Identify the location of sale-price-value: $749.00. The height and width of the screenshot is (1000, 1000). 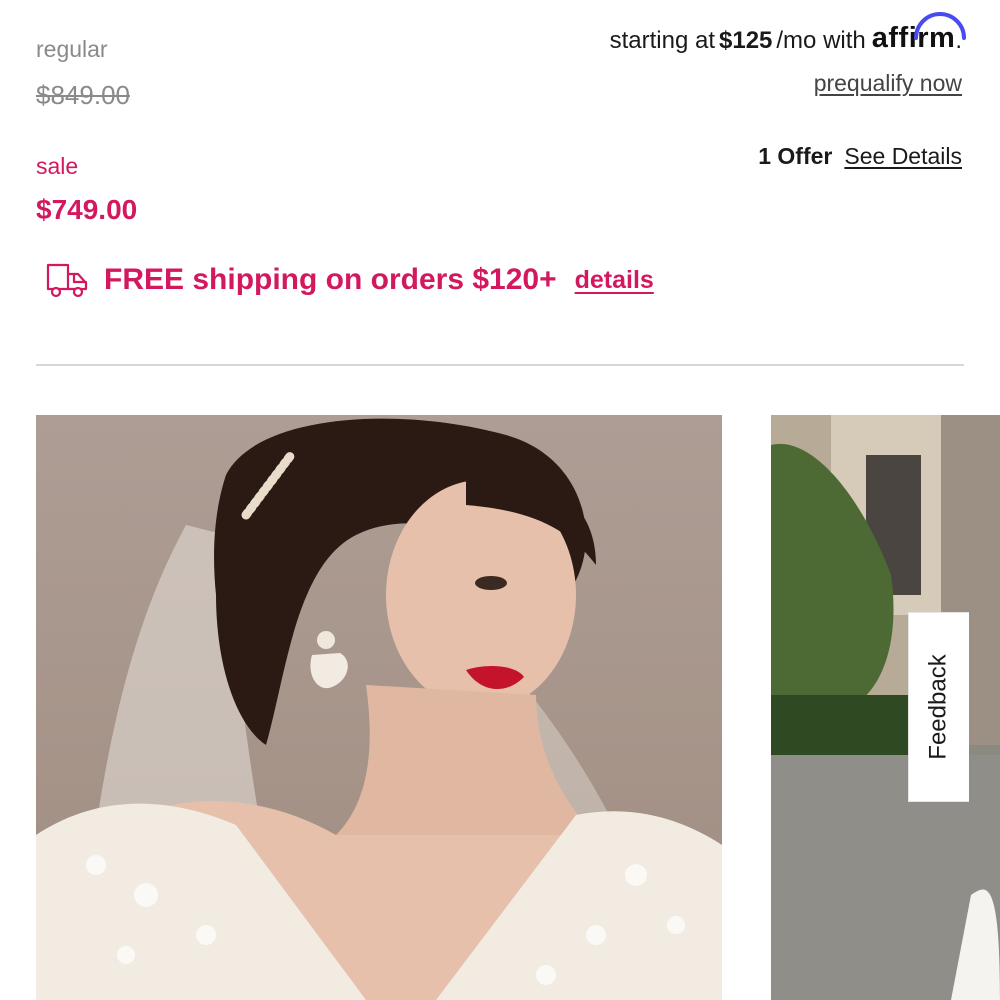
(87, 209).